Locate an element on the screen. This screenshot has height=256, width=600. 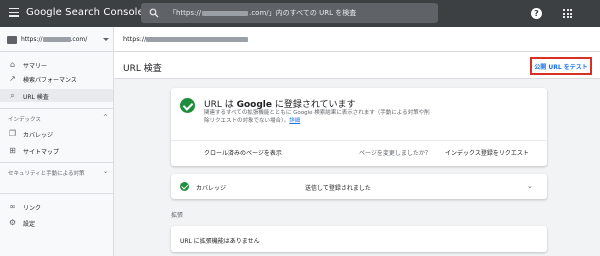
sidebar-item-label: カバレッジ is located at coordinates (38, 135).